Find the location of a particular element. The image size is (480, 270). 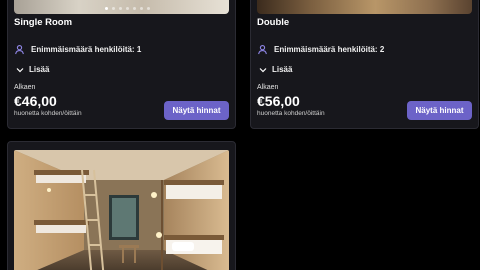

carousel-dots is located at coordinates (127, 8).